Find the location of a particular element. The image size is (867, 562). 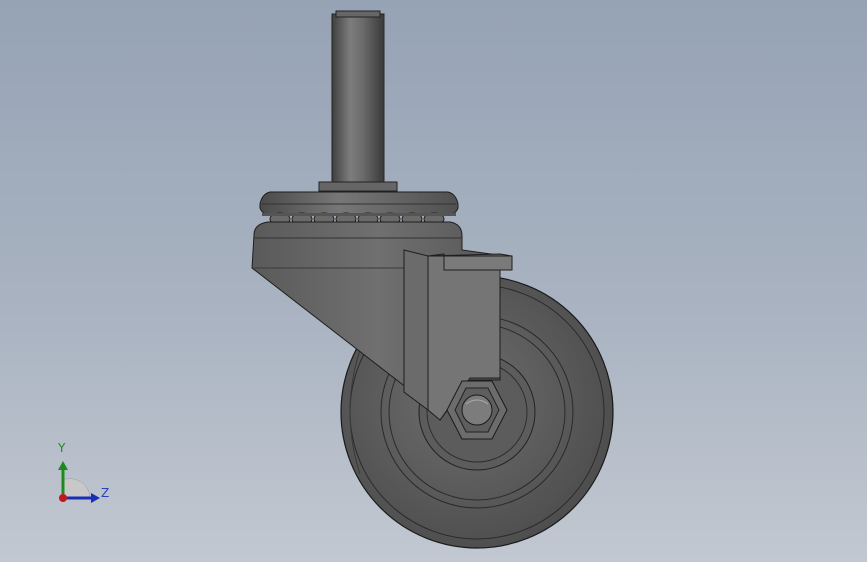

stem-shaft is located at coordinates (358, 98).